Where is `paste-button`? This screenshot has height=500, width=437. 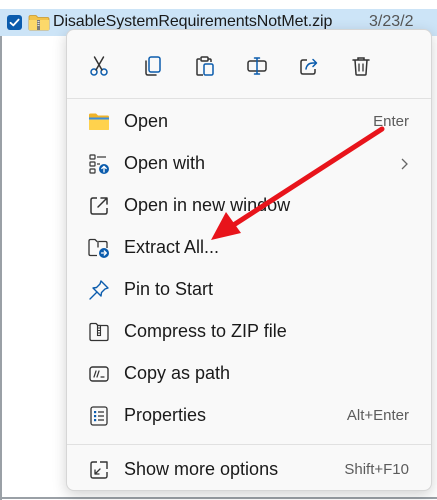 paste-button is located at coordinates (205, 66).